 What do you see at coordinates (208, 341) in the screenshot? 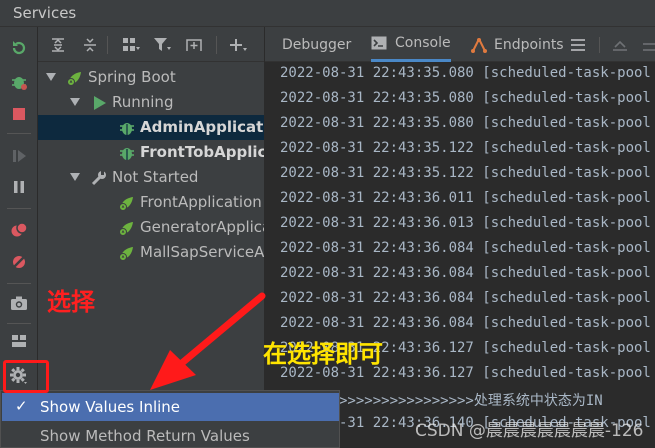
I see `annotation-arrow` at bounding box center [208, 341].